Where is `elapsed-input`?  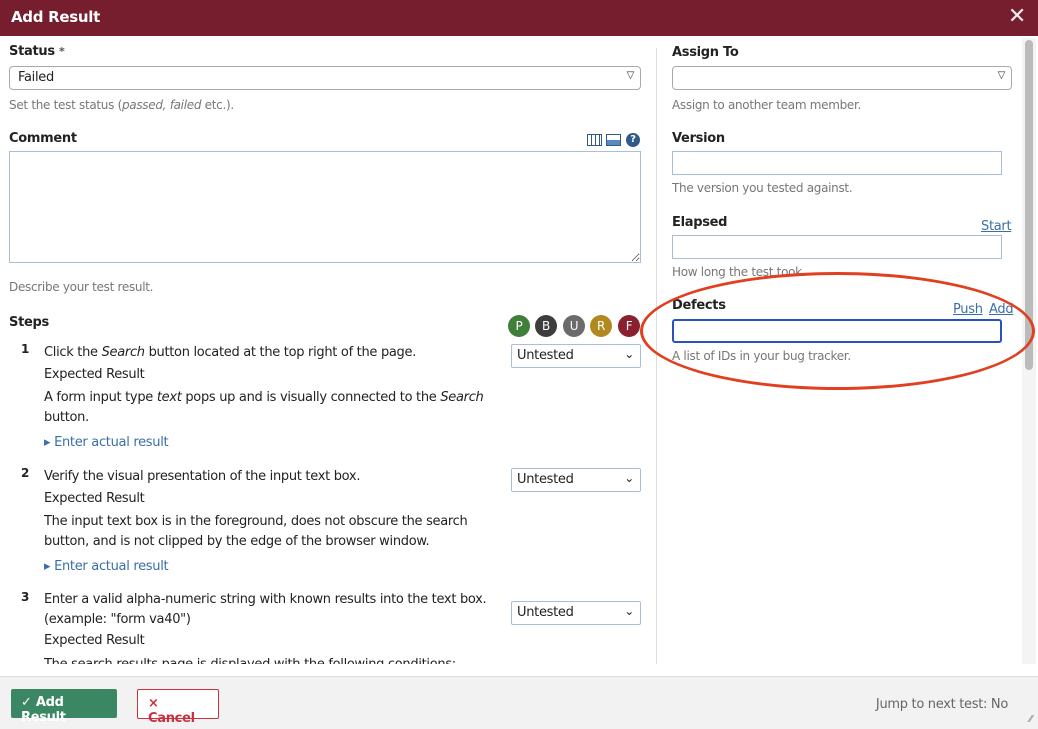
elapsed-input is located at coordinates (837, 247).